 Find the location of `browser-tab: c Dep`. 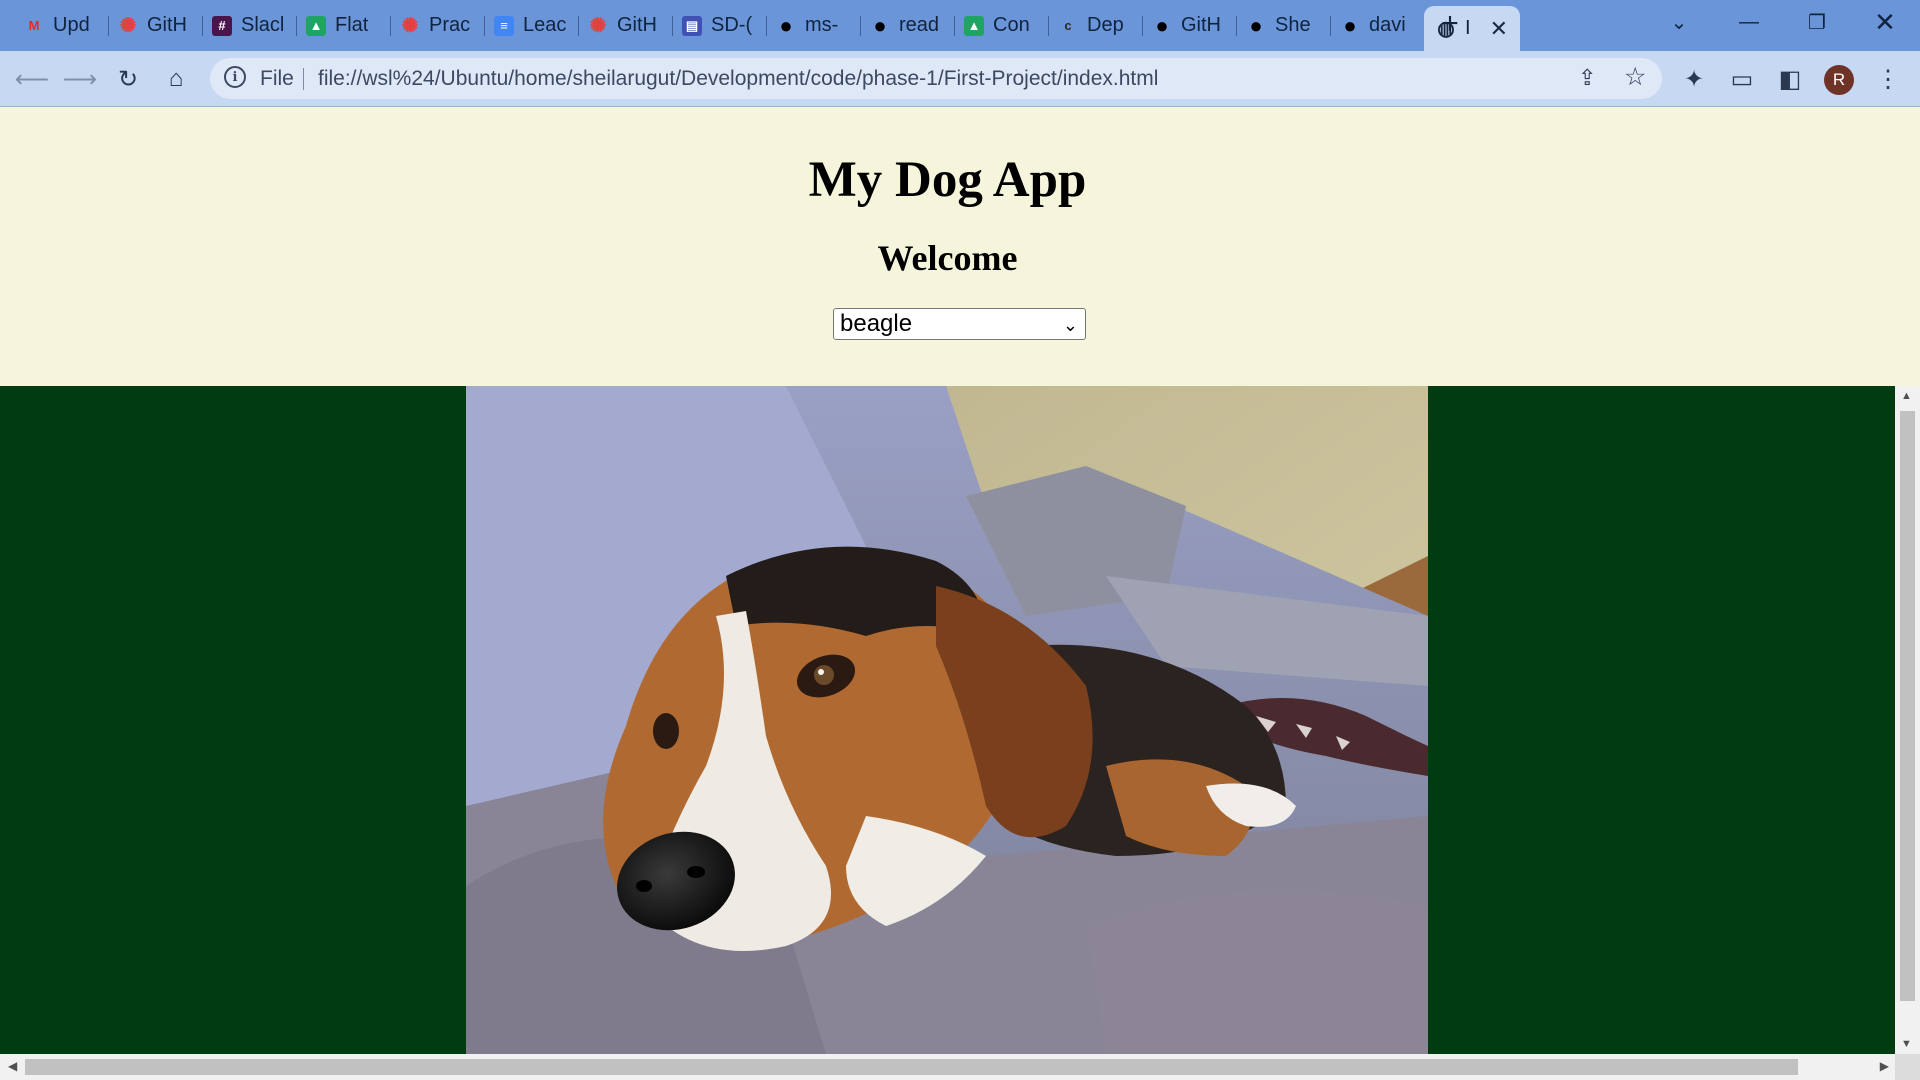

browser-tab: c Dep is located at coordinates (1095, 25).